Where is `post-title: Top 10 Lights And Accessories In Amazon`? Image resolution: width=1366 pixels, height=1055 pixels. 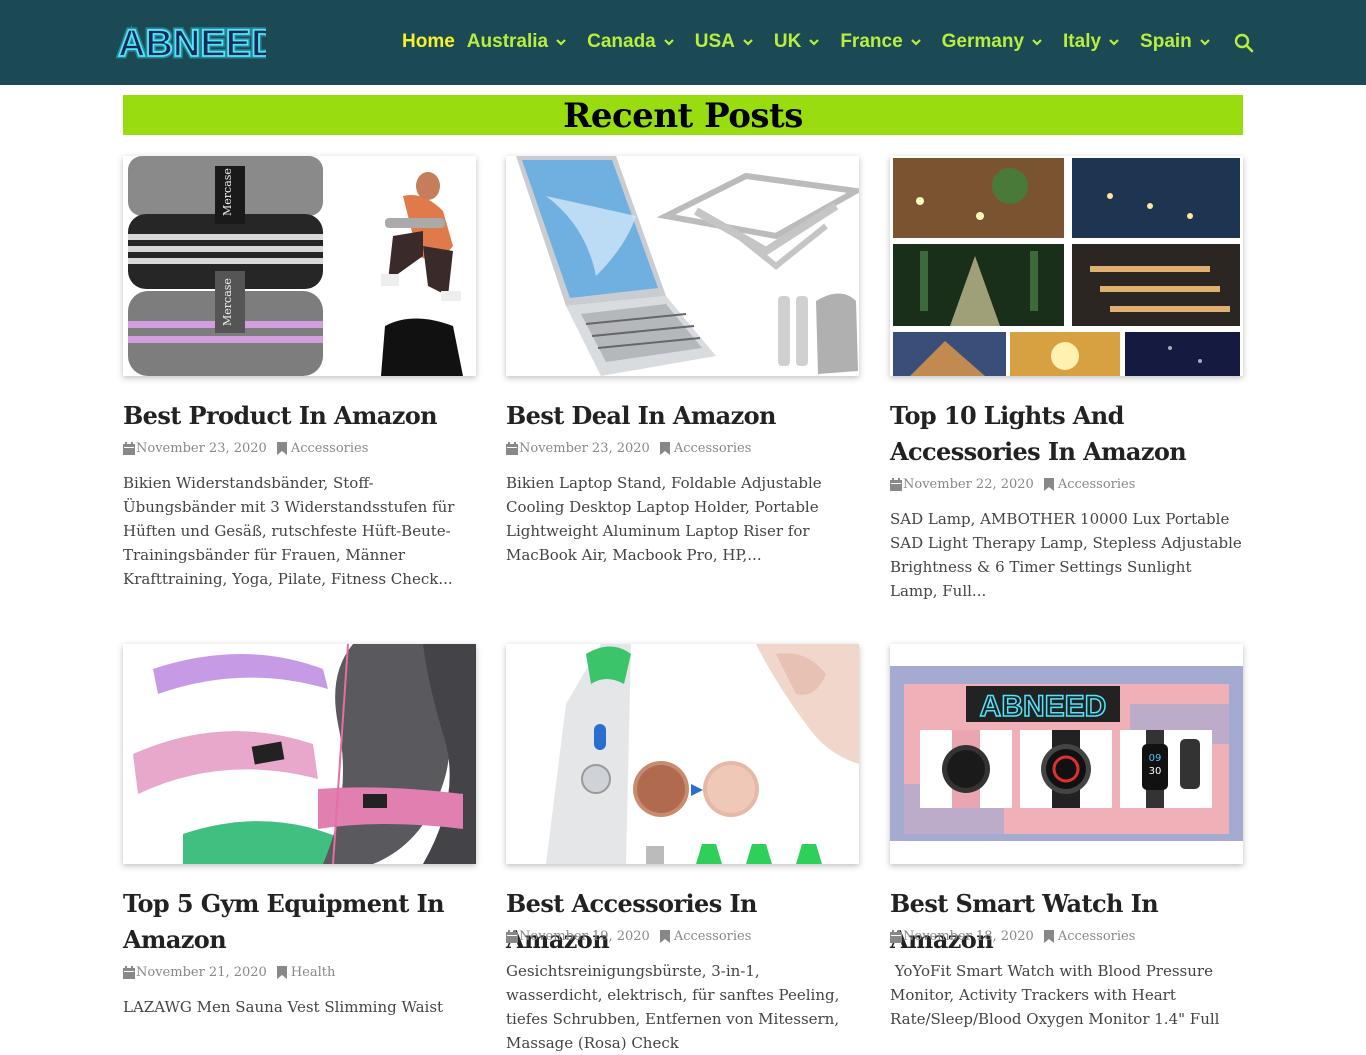
post-title: Top 10 Lights And Accessories In Amazon is located at coordinates (1066, 434).